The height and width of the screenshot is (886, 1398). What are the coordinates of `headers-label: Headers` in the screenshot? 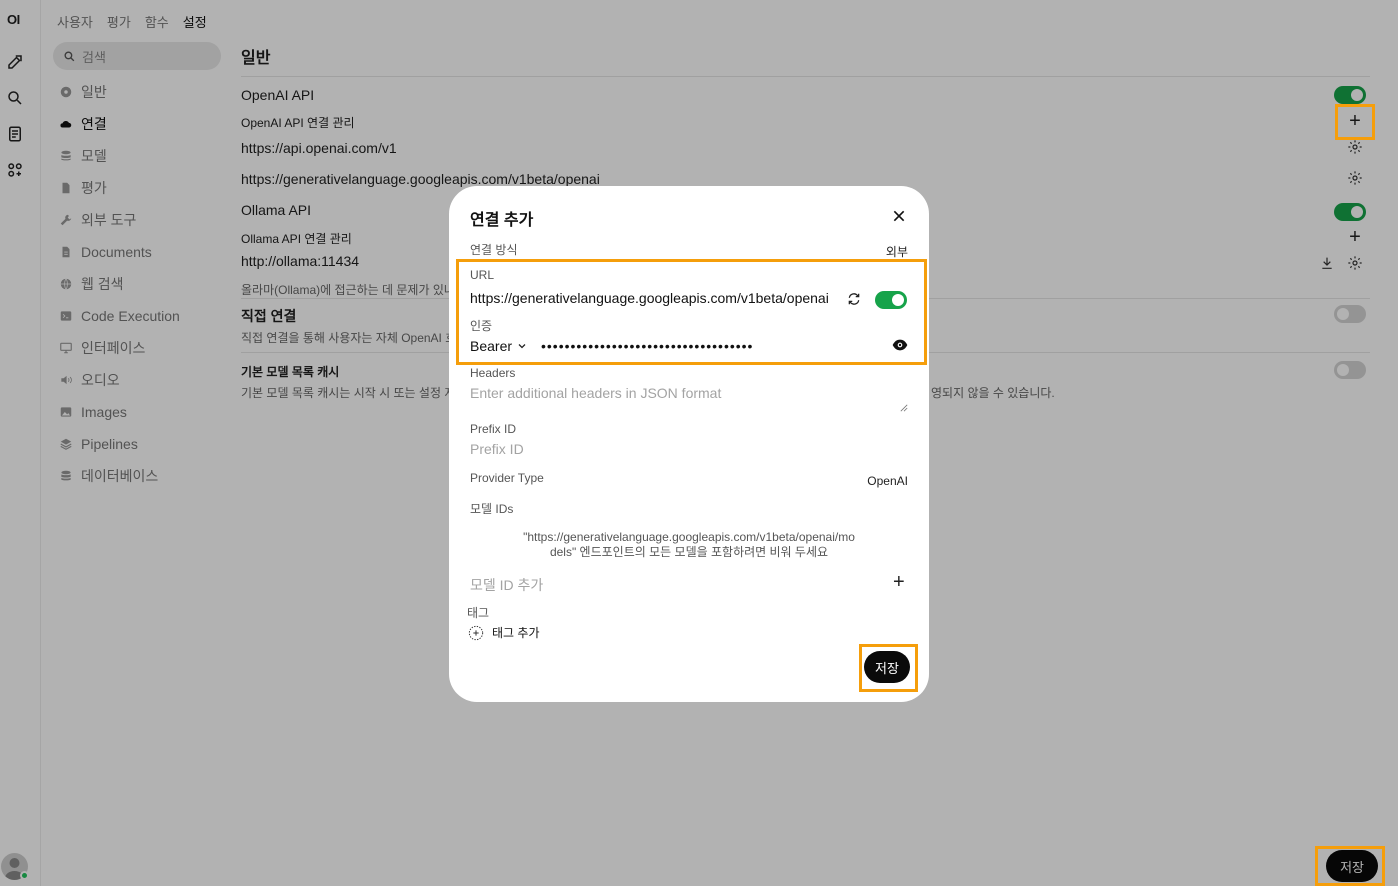 It's located at (493, 373).